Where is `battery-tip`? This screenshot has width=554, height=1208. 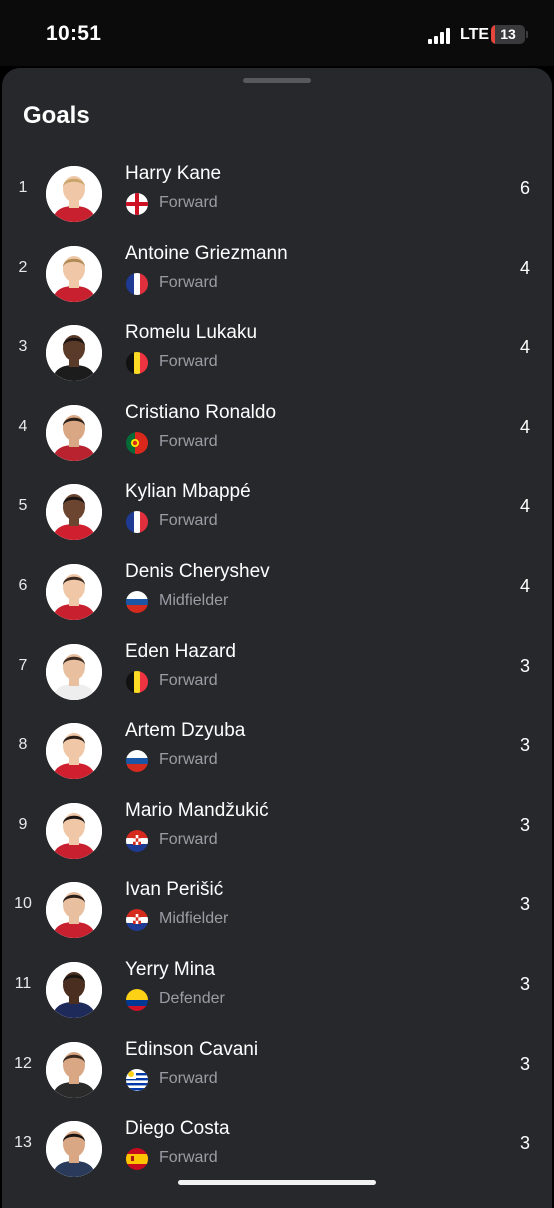 battery-tip is located at coordinates (527, 34).